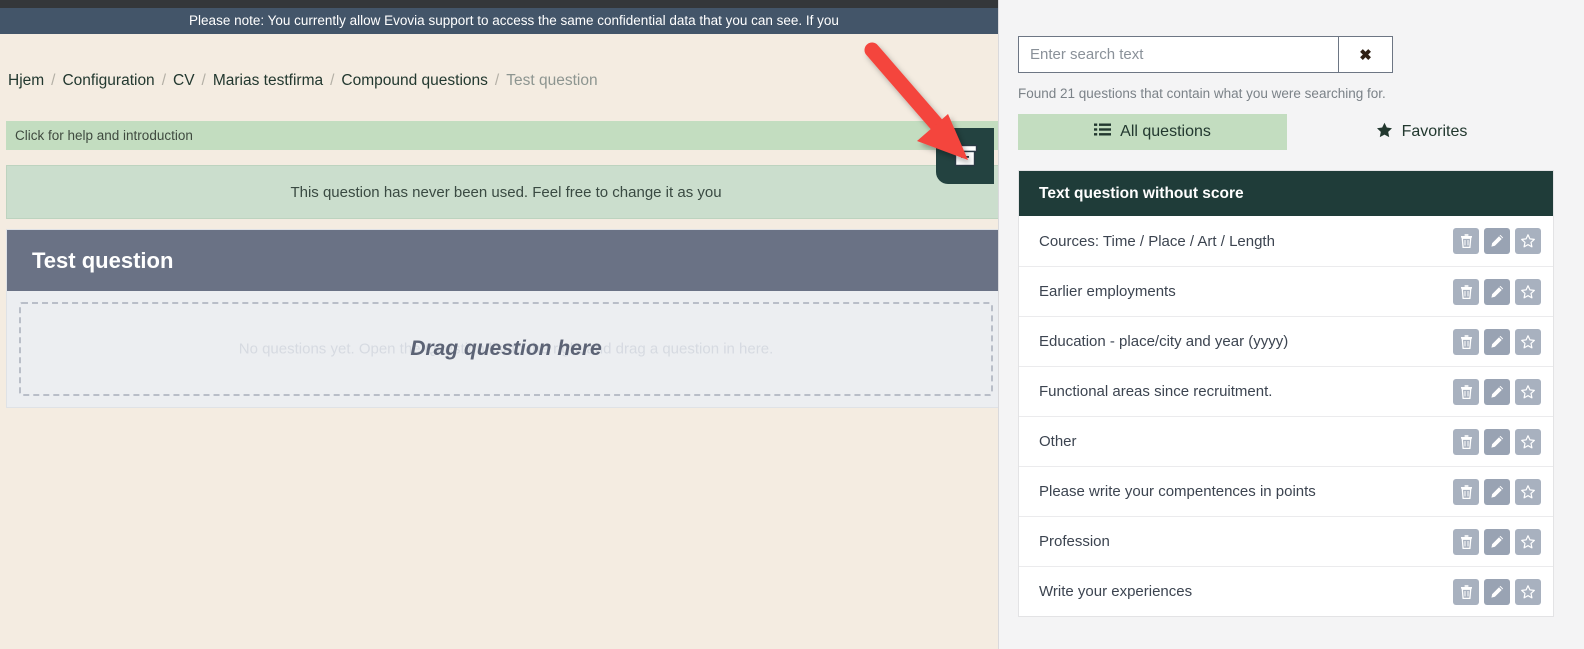 This screenshot has height=649, width=1584. Describe the element at coordinates (414, 80) in the screenshot. I see `breadcrumb-item-5: Compound questions` at that location.